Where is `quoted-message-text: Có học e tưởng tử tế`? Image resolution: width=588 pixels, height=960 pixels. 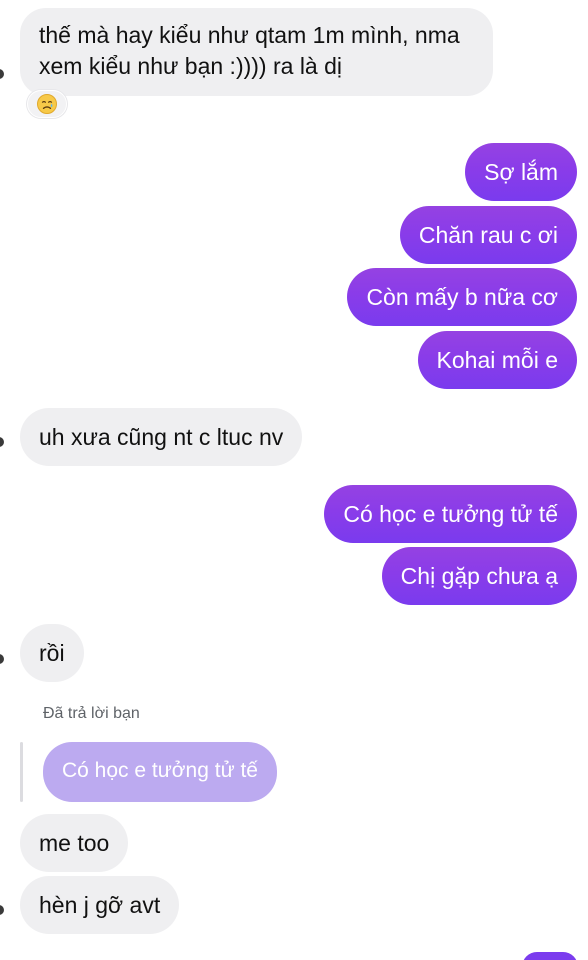 quoted-message-text: Có học e tưởng tử tế is located at coordinates (160, 770).